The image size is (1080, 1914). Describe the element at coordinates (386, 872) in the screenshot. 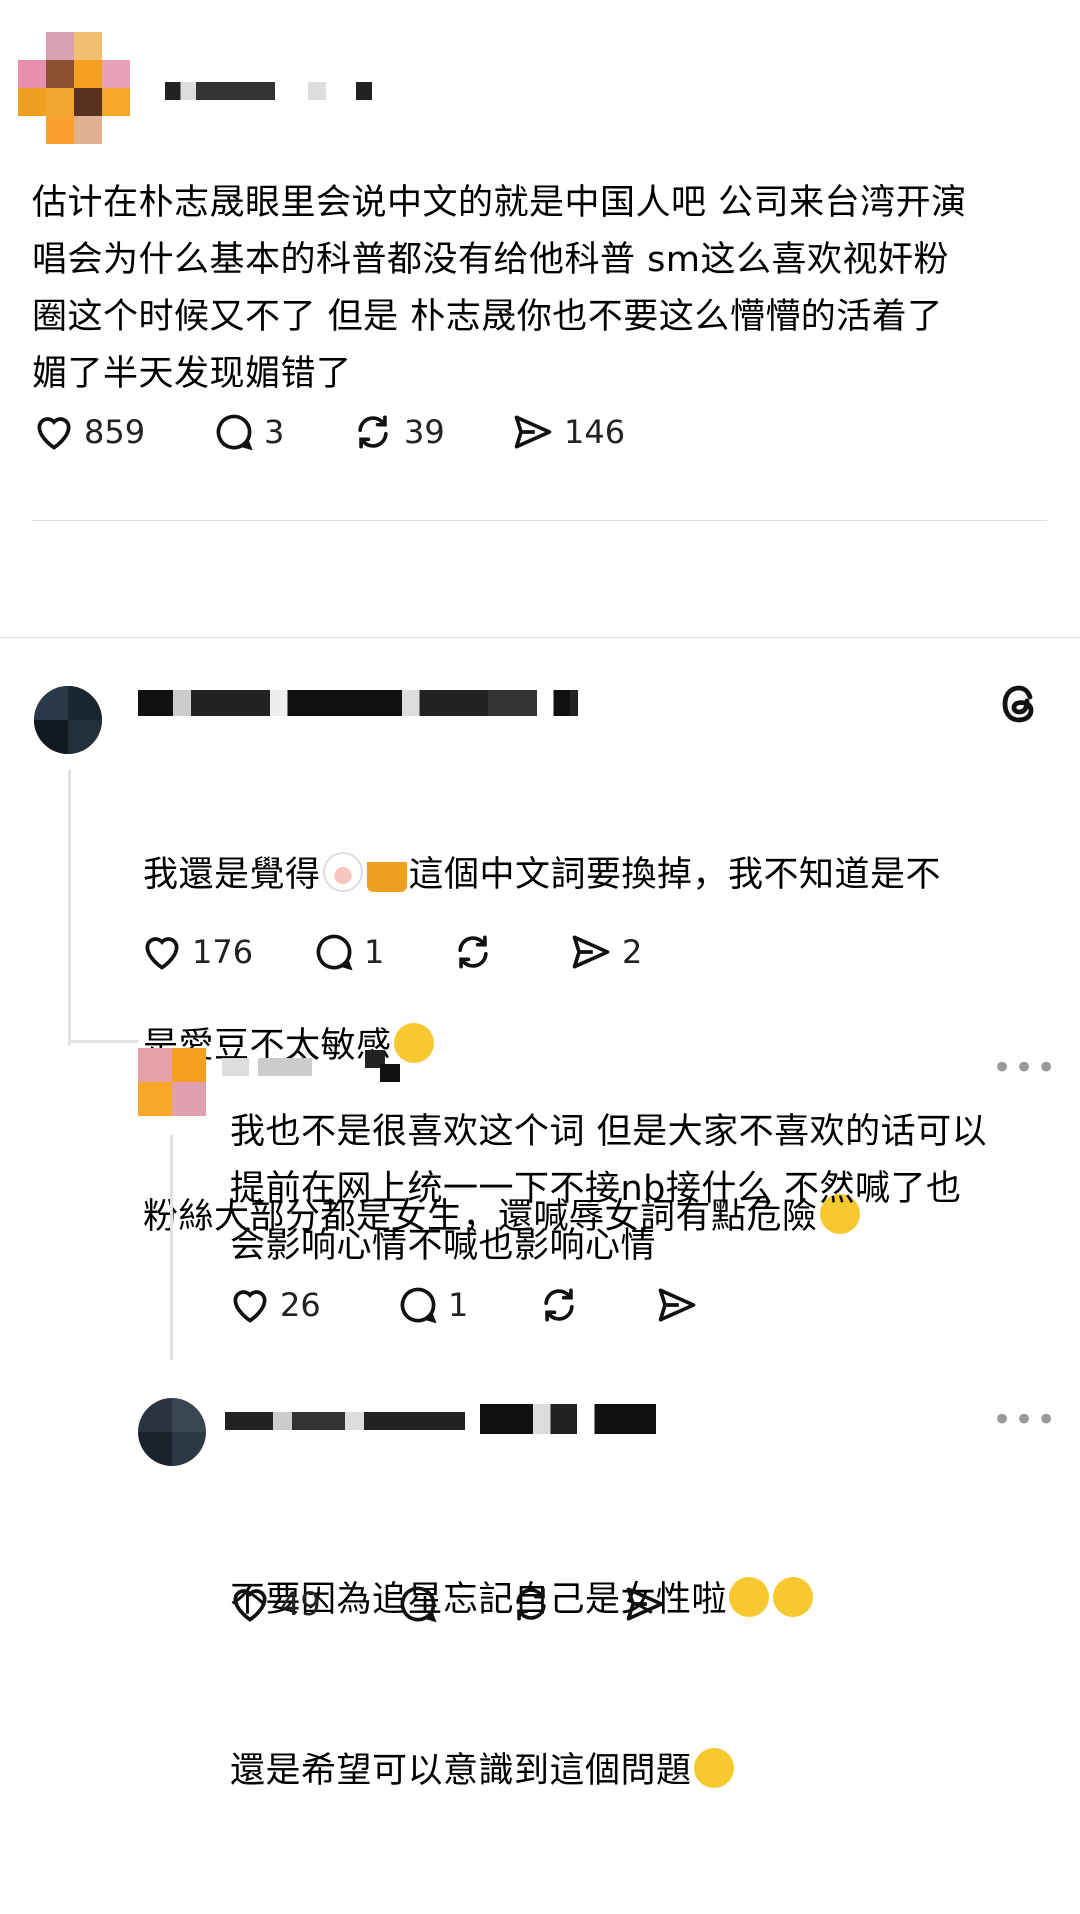

I see `beer-mug-emoji-icon` at that location.